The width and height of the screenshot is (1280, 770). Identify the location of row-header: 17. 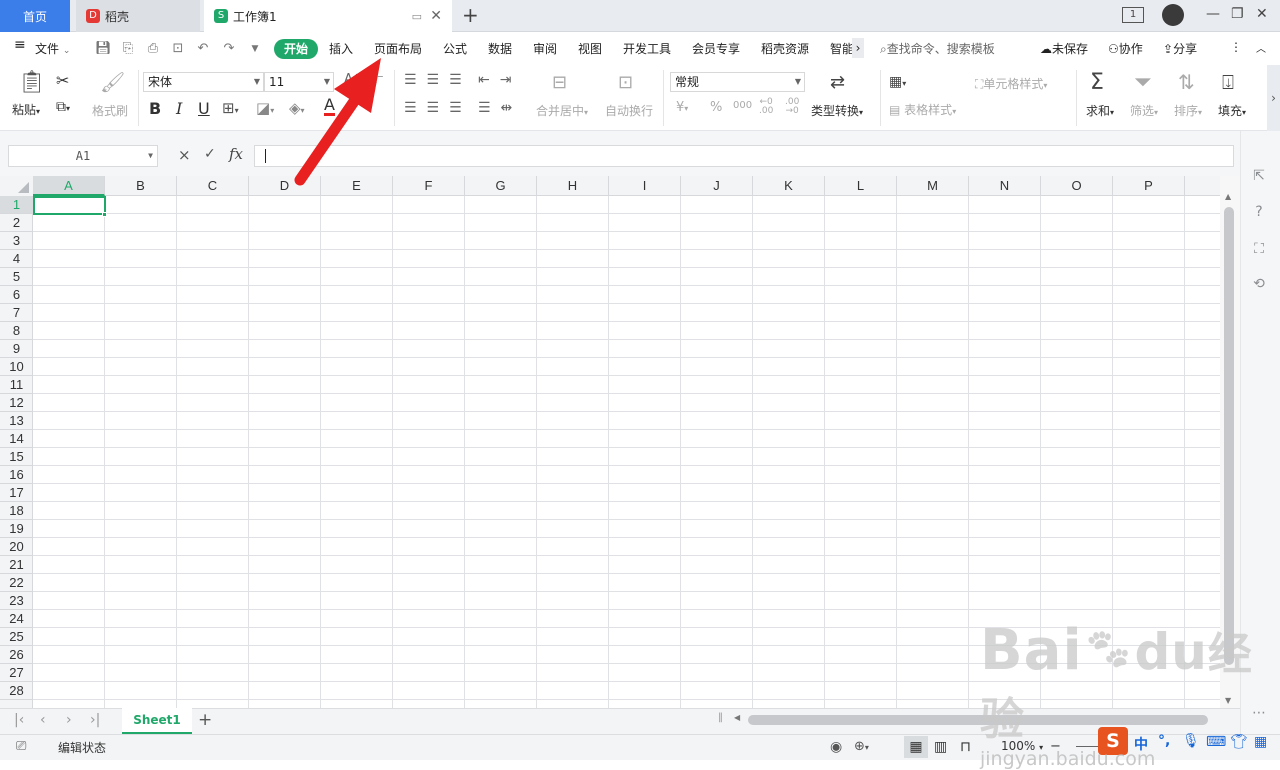
(16, 493).